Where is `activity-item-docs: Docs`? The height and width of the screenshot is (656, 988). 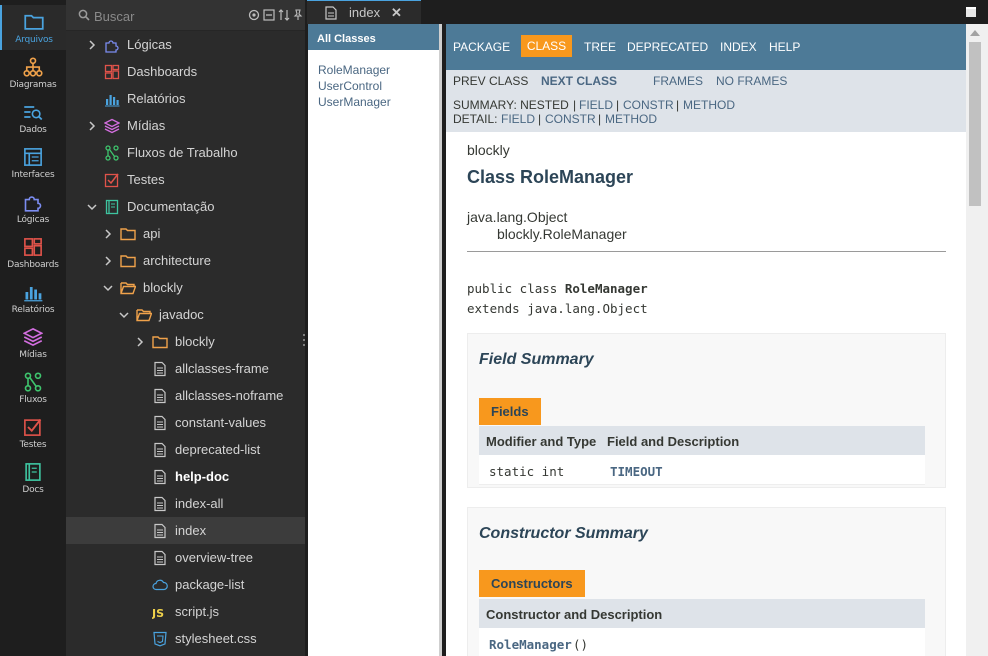 activity-item-docs: Docs is located at coordinates (33, 477).